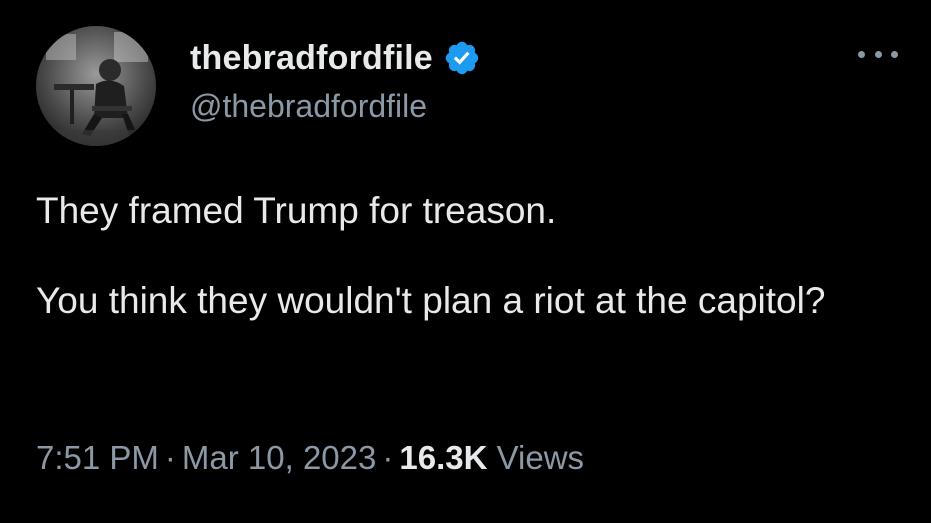 The image size is (931, 523). I want to click on tweet-paragraph-1: They framed Trump for treason., so click(296, 210).